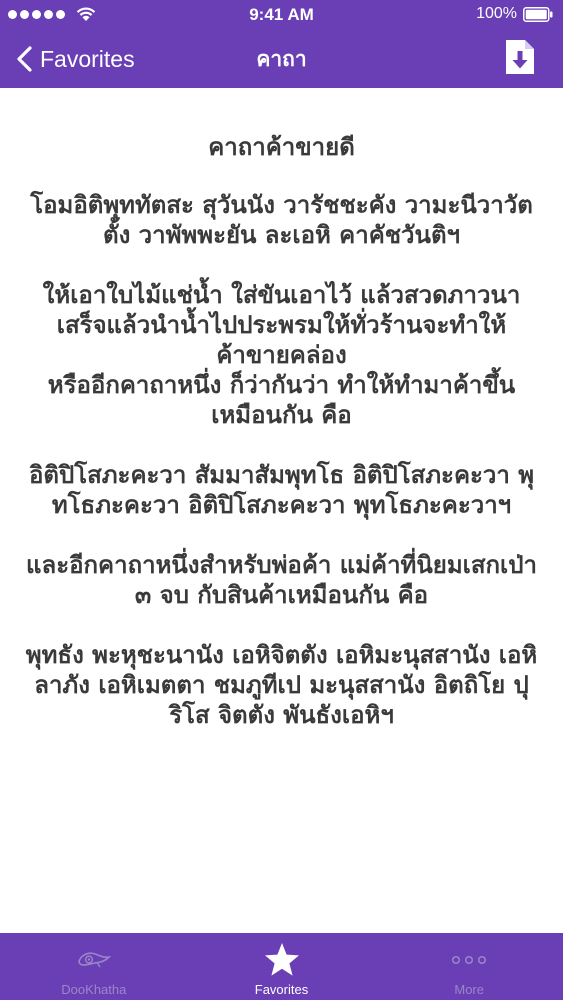  What do you see at coordinates (281, 595) in the screenshot?
I see `text-line: ๓ จบ กับสินค้าเหมือนกัน คือ` at bounding box center [281, 595].